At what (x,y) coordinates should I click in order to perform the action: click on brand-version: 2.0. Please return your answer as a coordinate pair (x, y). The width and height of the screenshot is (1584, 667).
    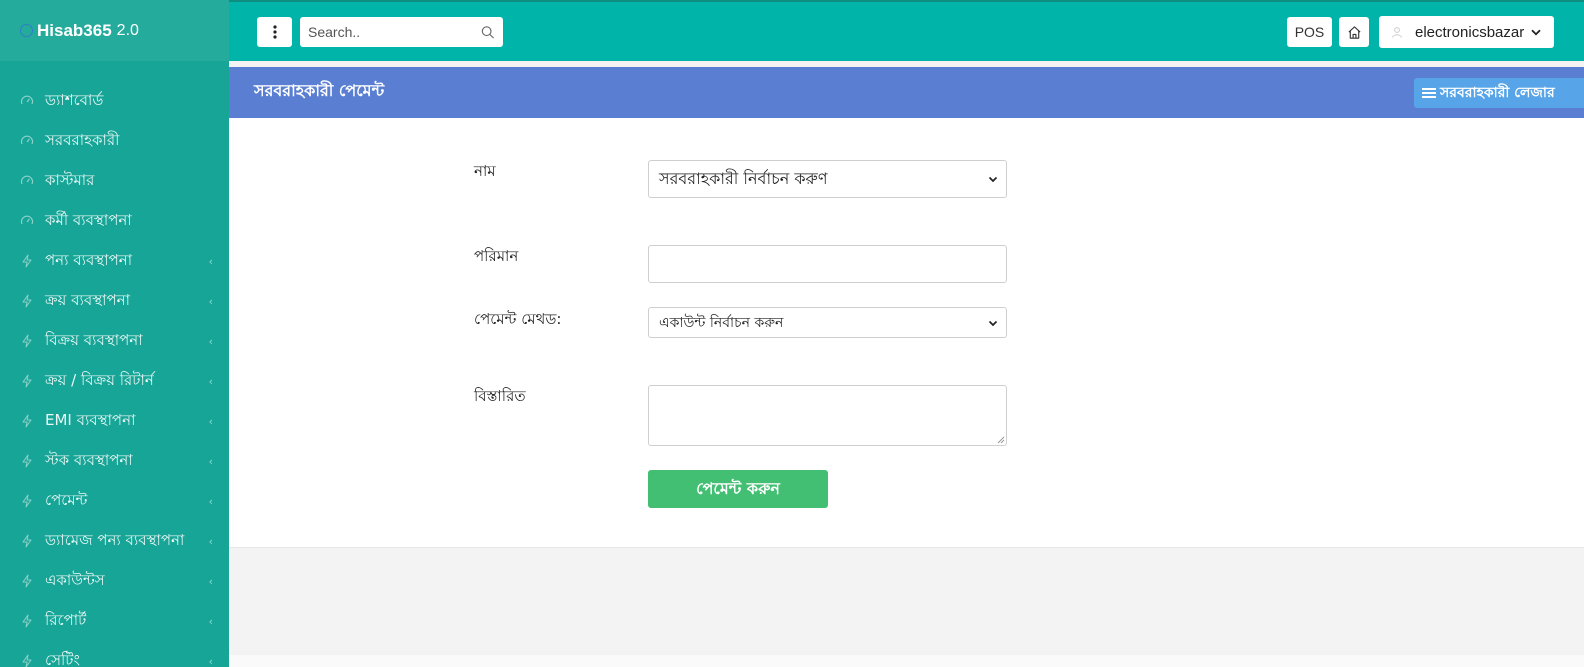
    Looking at the image, I should click on (127, 30).